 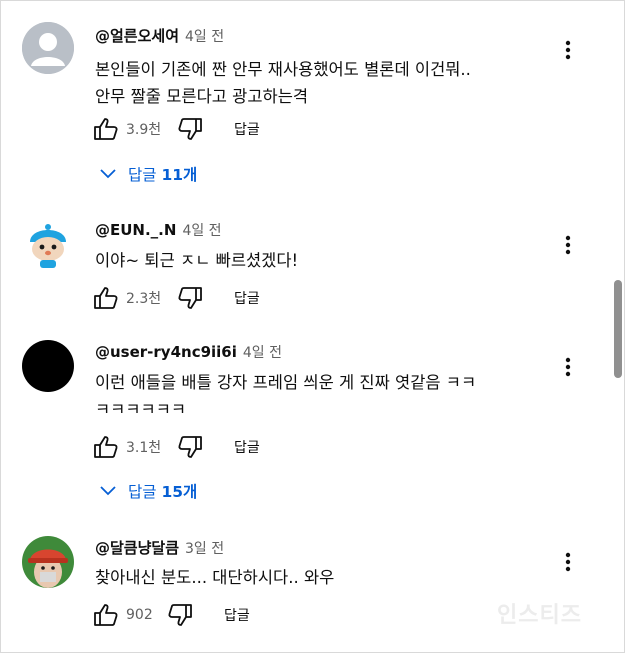 I want to click on comment-actions: 3.9천 답글, so click(x=176, y=129).